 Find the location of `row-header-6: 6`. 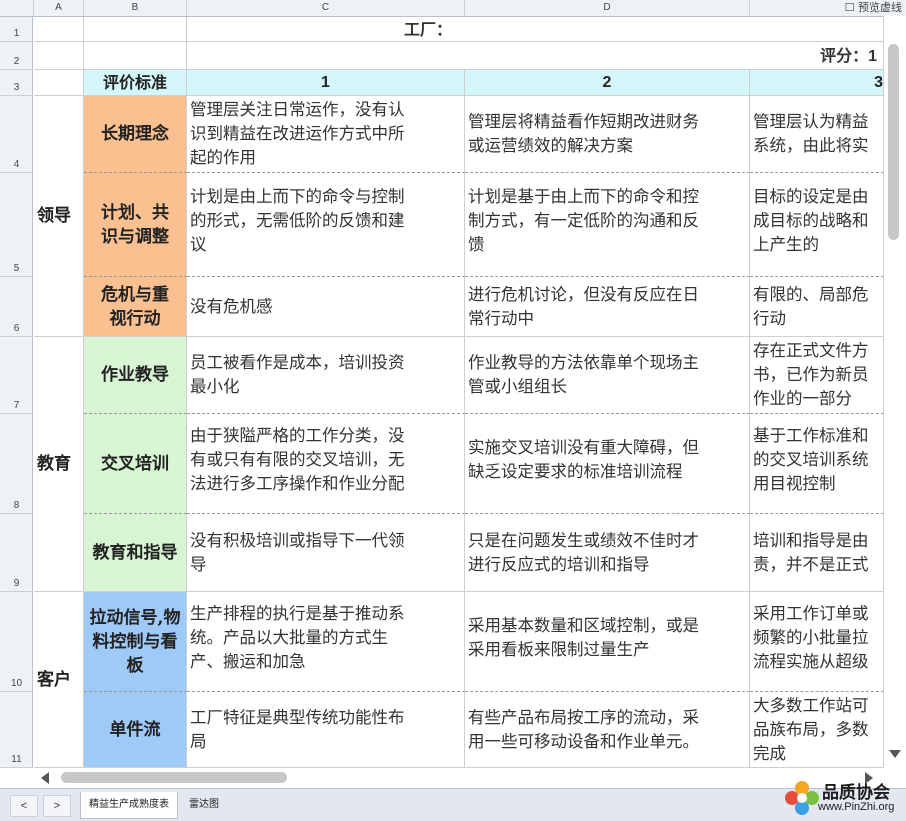

row-header-6: 6 is located at coordinates (16, 307).